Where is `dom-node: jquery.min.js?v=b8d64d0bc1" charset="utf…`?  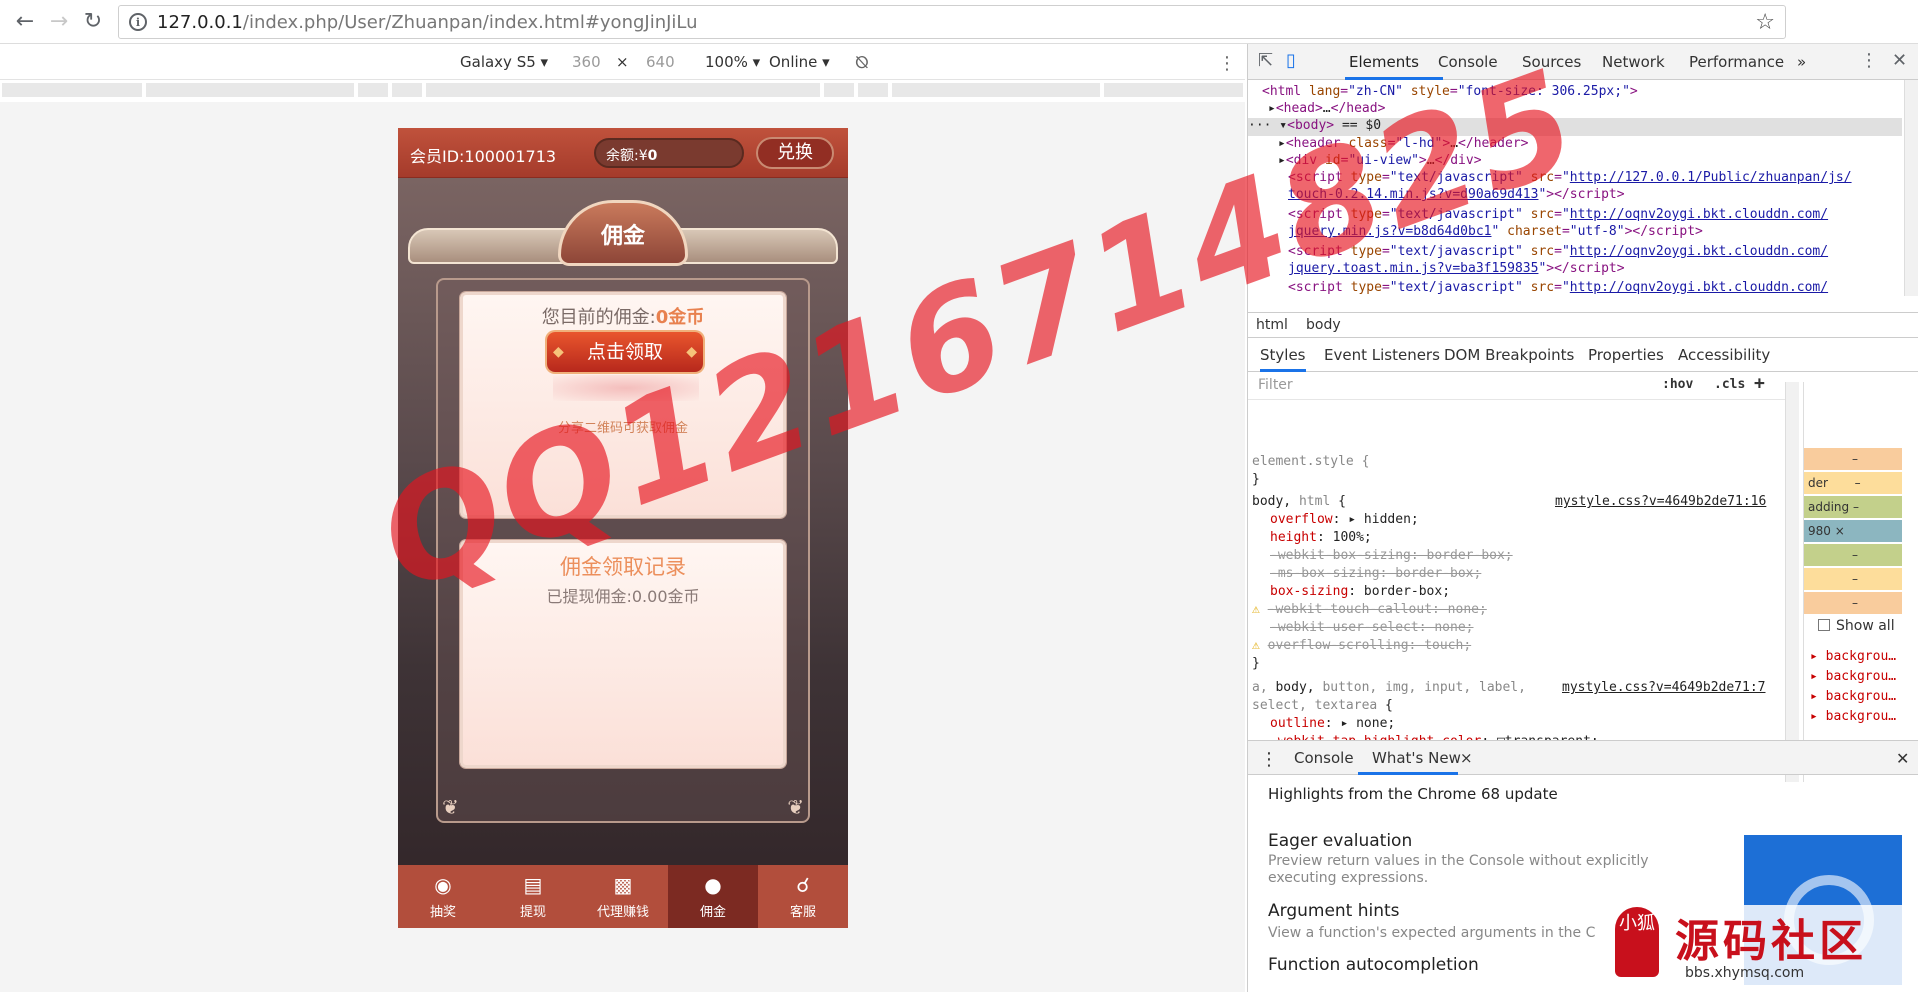 dom-node: jquery.min.js?v=b8d64d0bc1" charset="utf… is located at coordinates (1595, 233).